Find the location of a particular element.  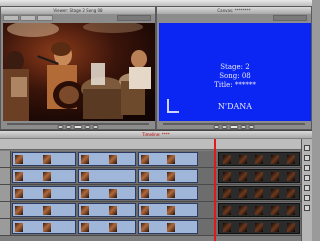

canvas-play-button is located at coordinates (234, 127).